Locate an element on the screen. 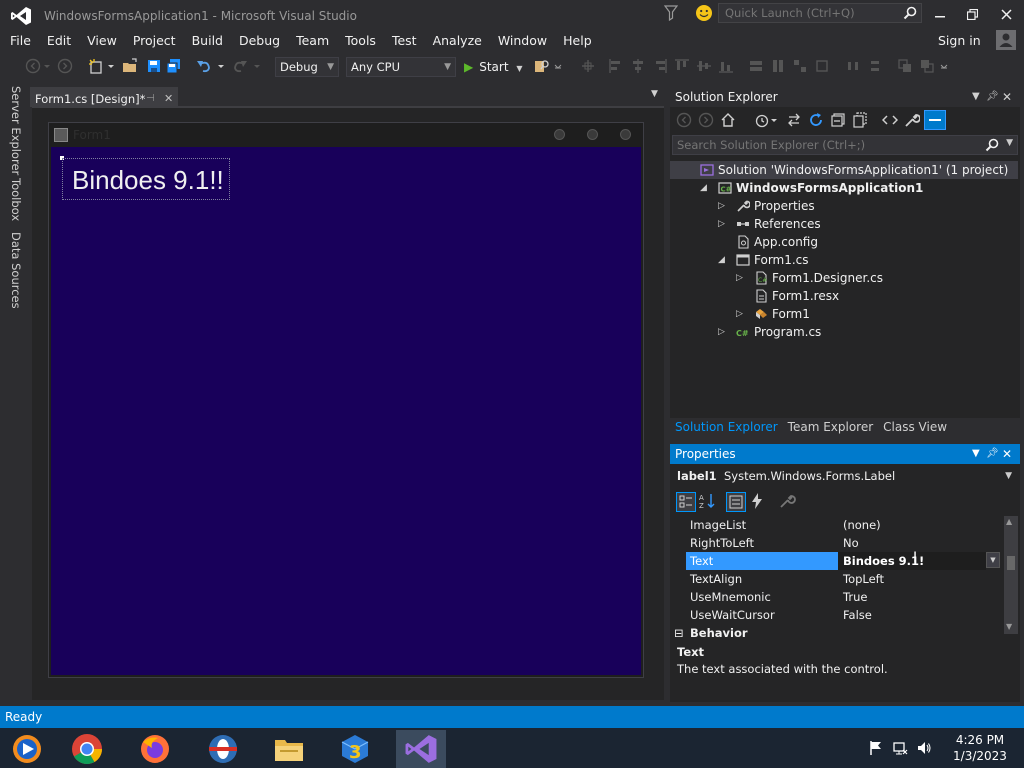 This screenshot has height=768, width=1024. tree-item: ▷ C# Form1.Designer.cs is located at coordinates (844, 278).